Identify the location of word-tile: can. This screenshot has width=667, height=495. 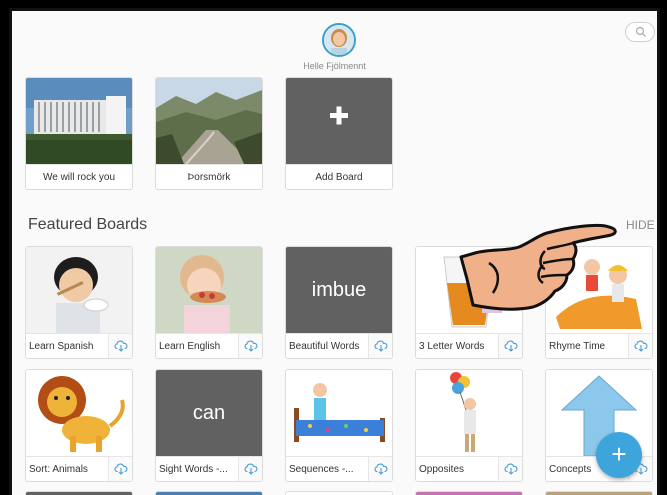
(209, 413).